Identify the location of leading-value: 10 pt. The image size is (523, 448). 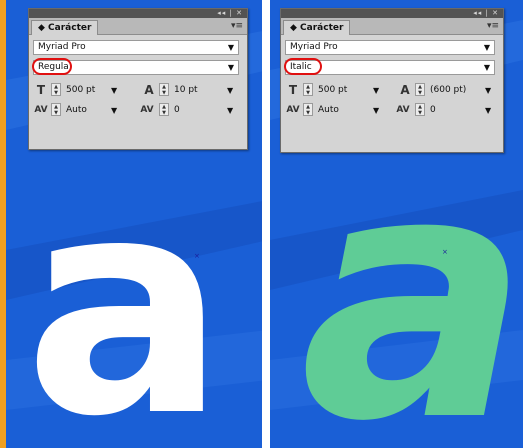
(186, 90).